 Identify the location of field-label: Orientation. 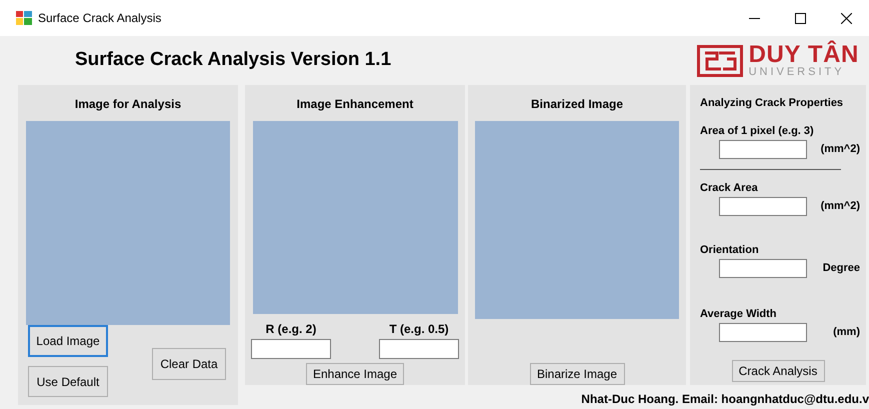
(730, 250).